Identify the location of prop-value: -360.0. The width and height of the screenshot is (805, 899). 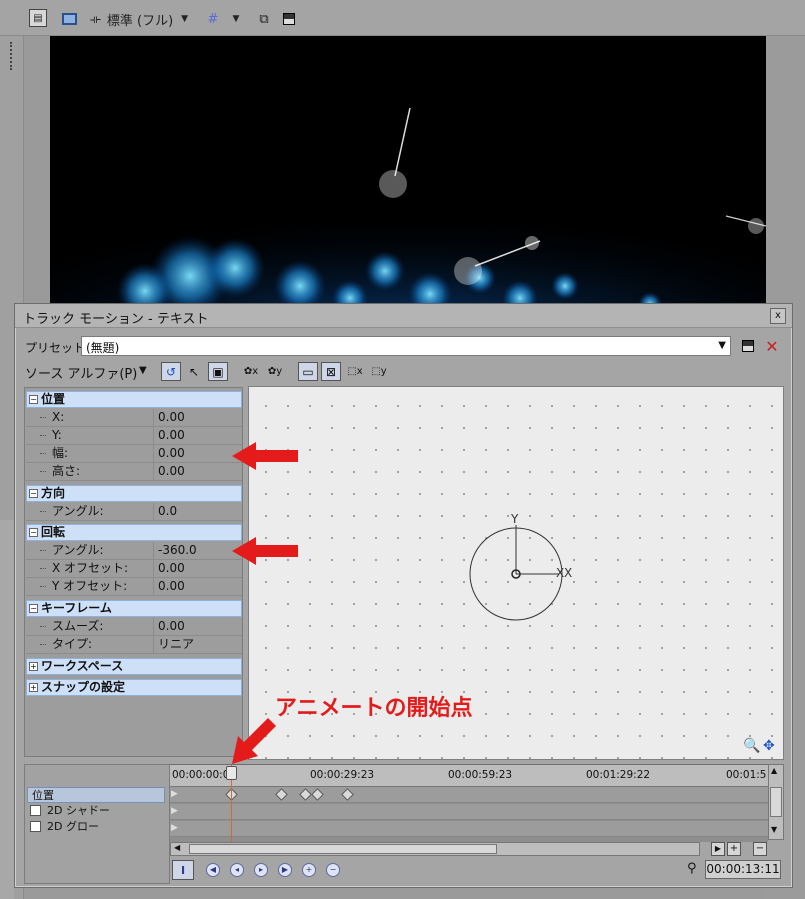
(177, 550).